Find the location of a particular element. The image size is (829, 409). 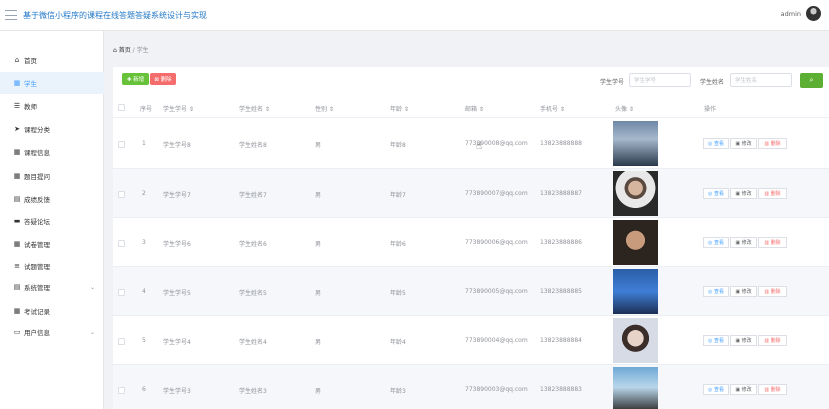

row-student-id: 学生学号7 is located at coordinates (177, 195).